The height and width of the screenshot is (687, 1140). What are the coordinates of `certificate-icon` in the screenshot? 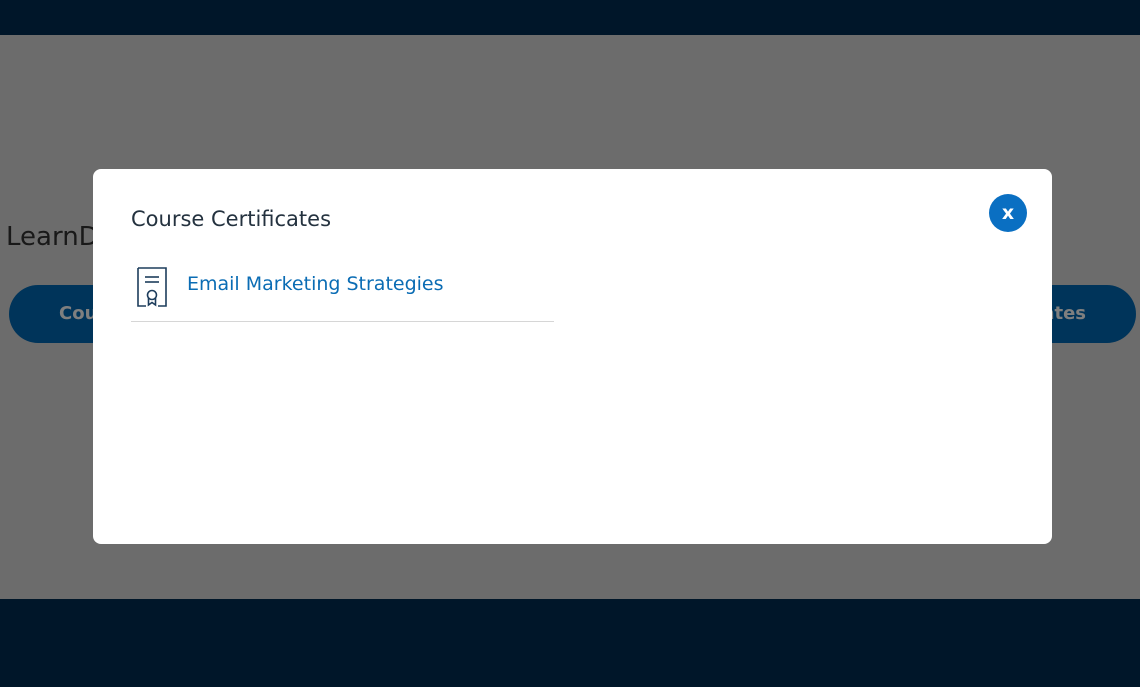 It's located at (152, 287).